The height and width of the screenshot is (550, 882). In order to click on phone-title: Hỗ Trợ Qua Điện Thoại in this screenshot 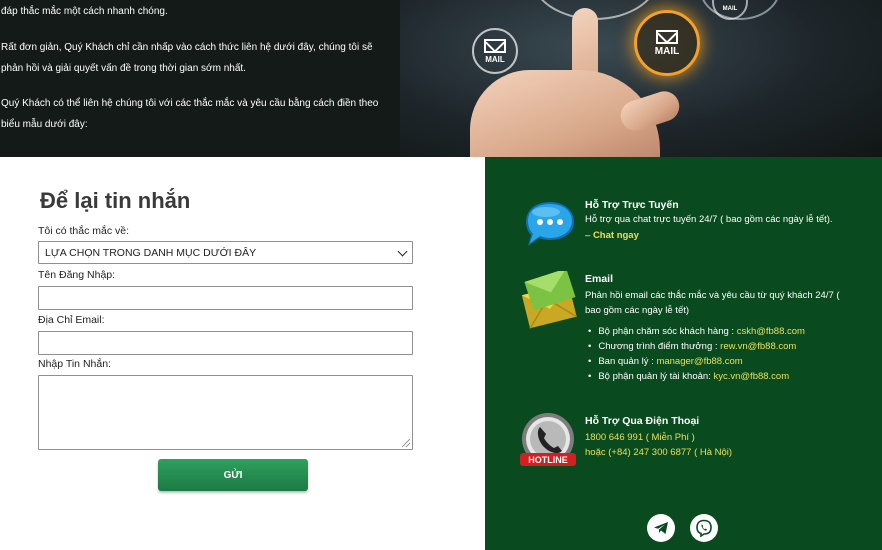, I will do `click(642, 421)`.